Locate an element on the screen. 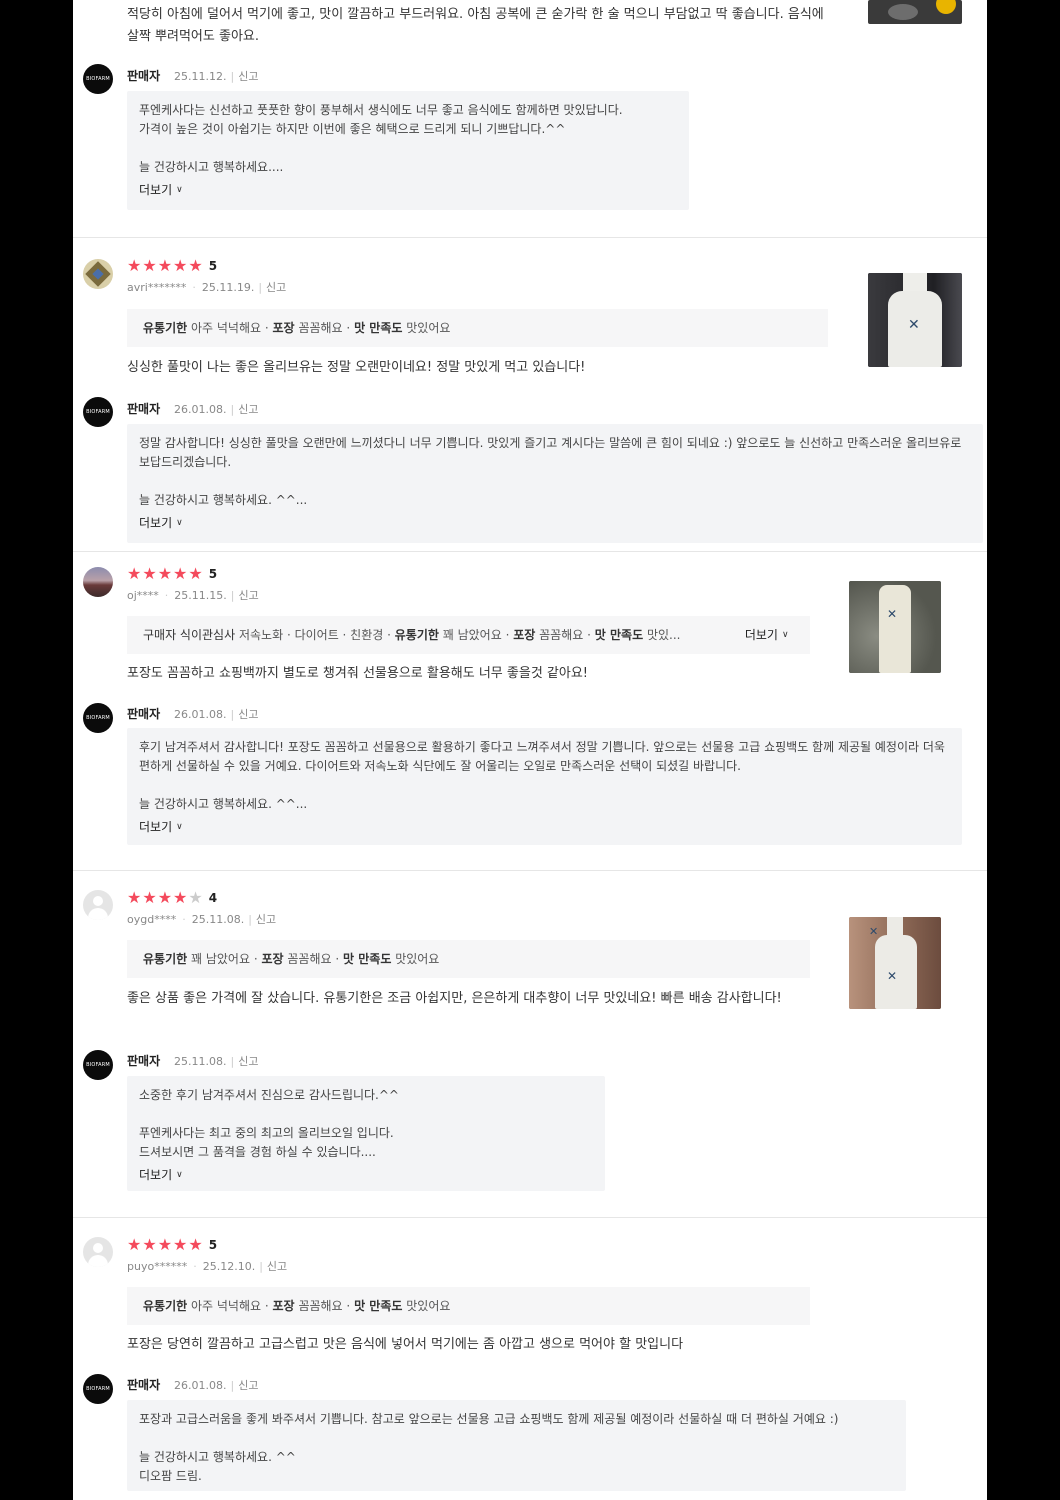  review-date: 25.12.10. is located at coordinates (229, 1266).